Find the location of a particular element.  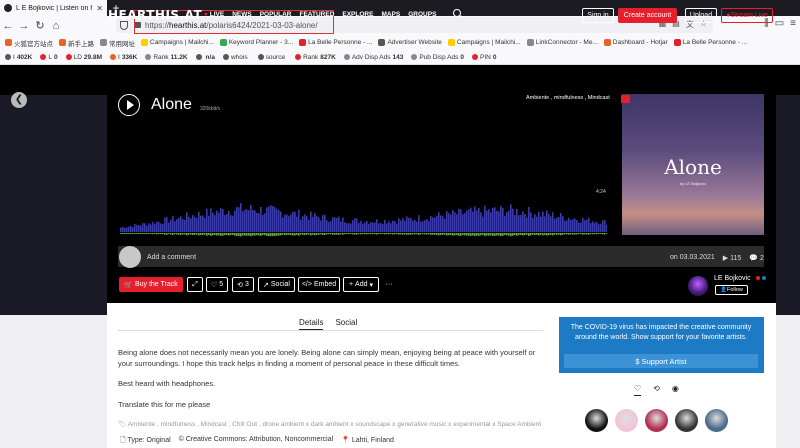

expand-icon: ⤢ is located at coordinates (195, 284).